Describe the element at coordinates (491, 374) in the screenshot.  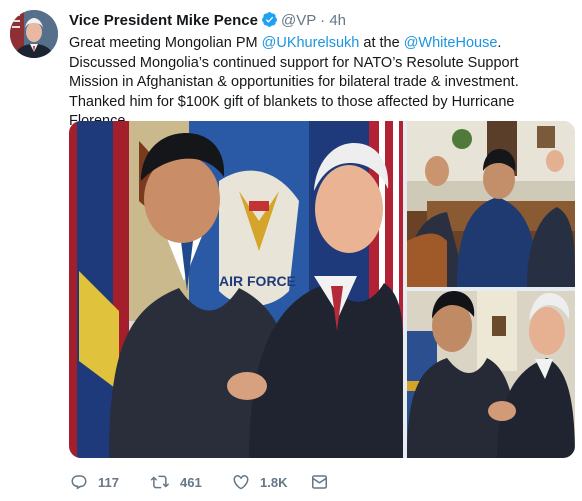
I see `handshake-closeup-photo` at that location.